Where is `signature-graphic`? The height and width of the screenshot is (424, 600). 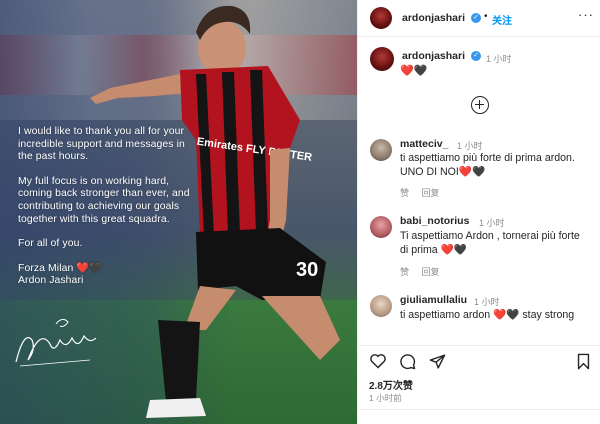 signature-graphic is located at coordinates (56, 342).